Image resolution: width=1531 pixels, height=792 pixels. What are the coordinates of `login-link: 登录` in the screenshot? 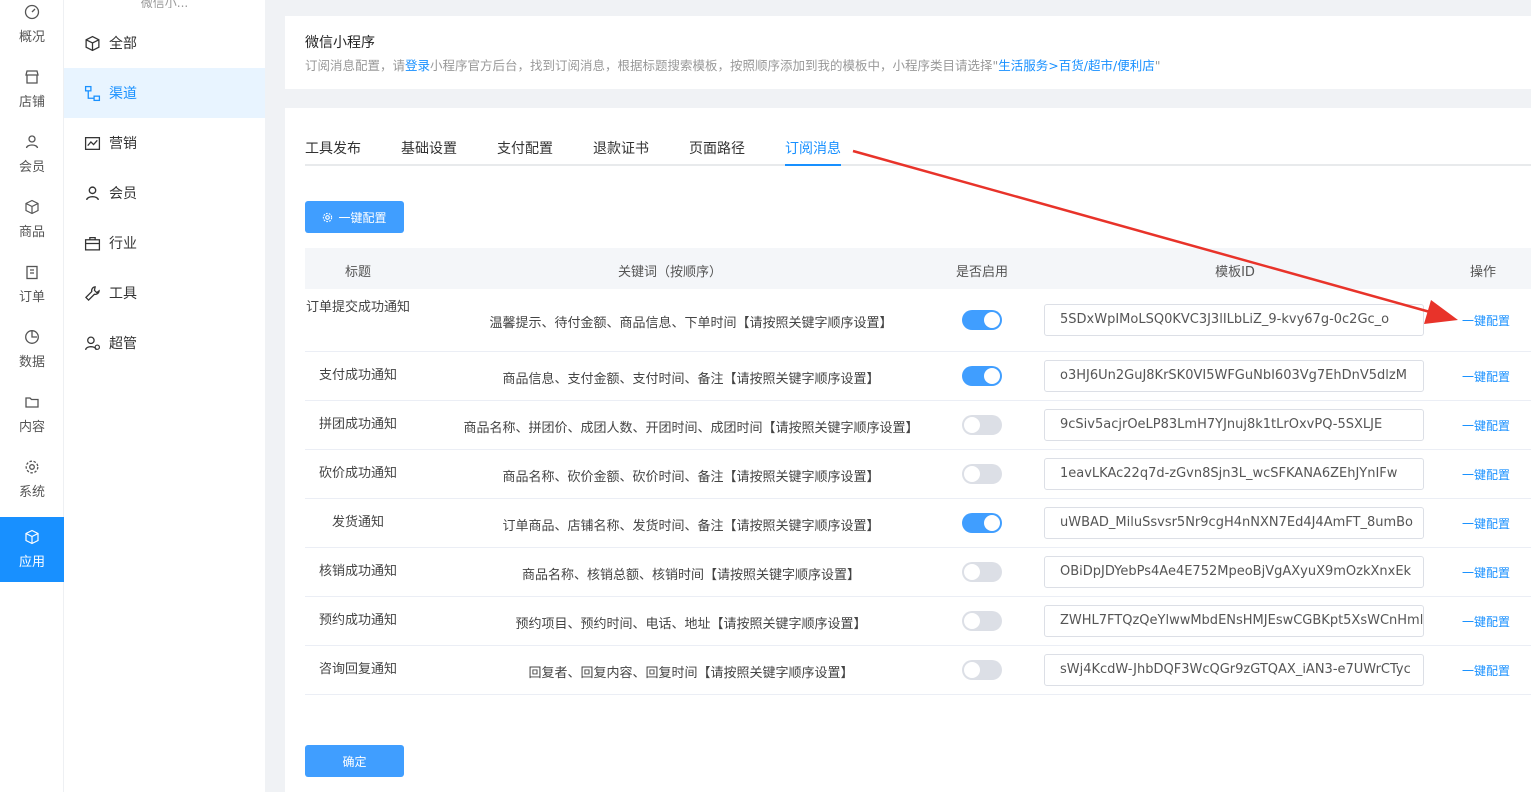 It's located at (417, 65).